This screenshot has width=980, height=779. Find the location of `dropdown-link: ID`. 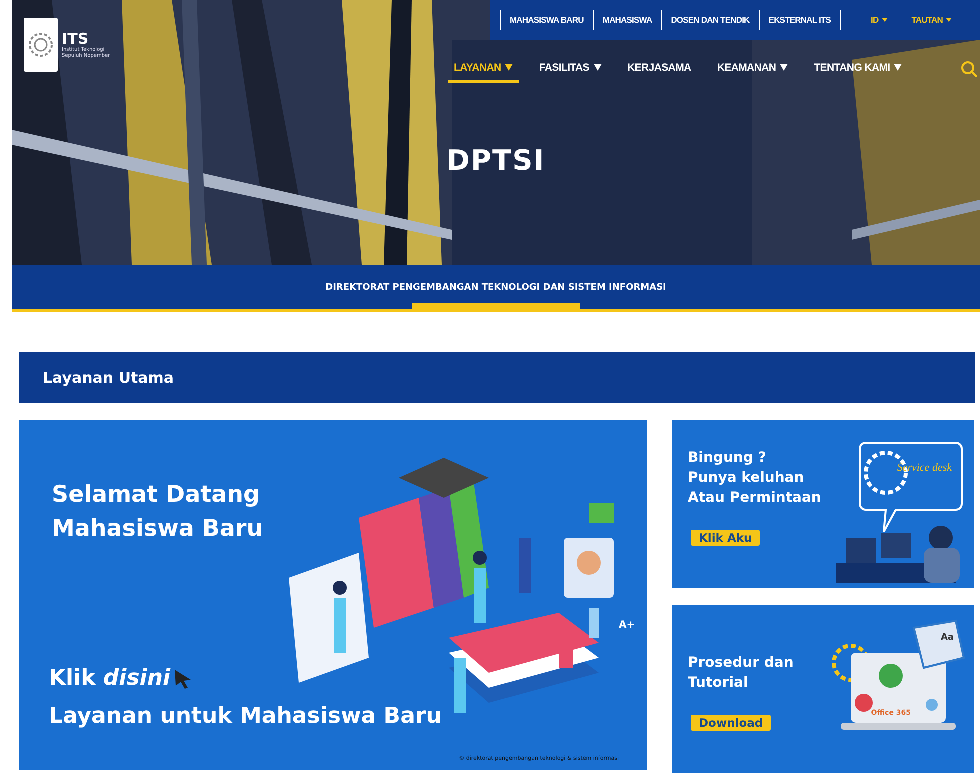

dropdown-link: ID is located at coordinates (879, 20).